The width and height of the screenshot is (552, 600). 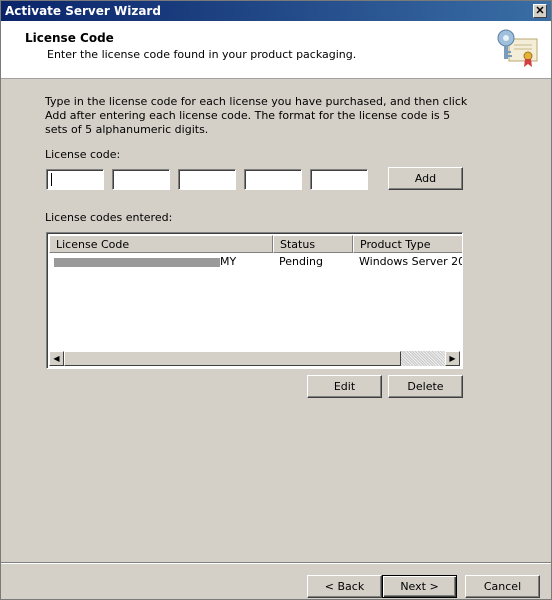 I want to click on text-cursor, so click(x=51, y=179).